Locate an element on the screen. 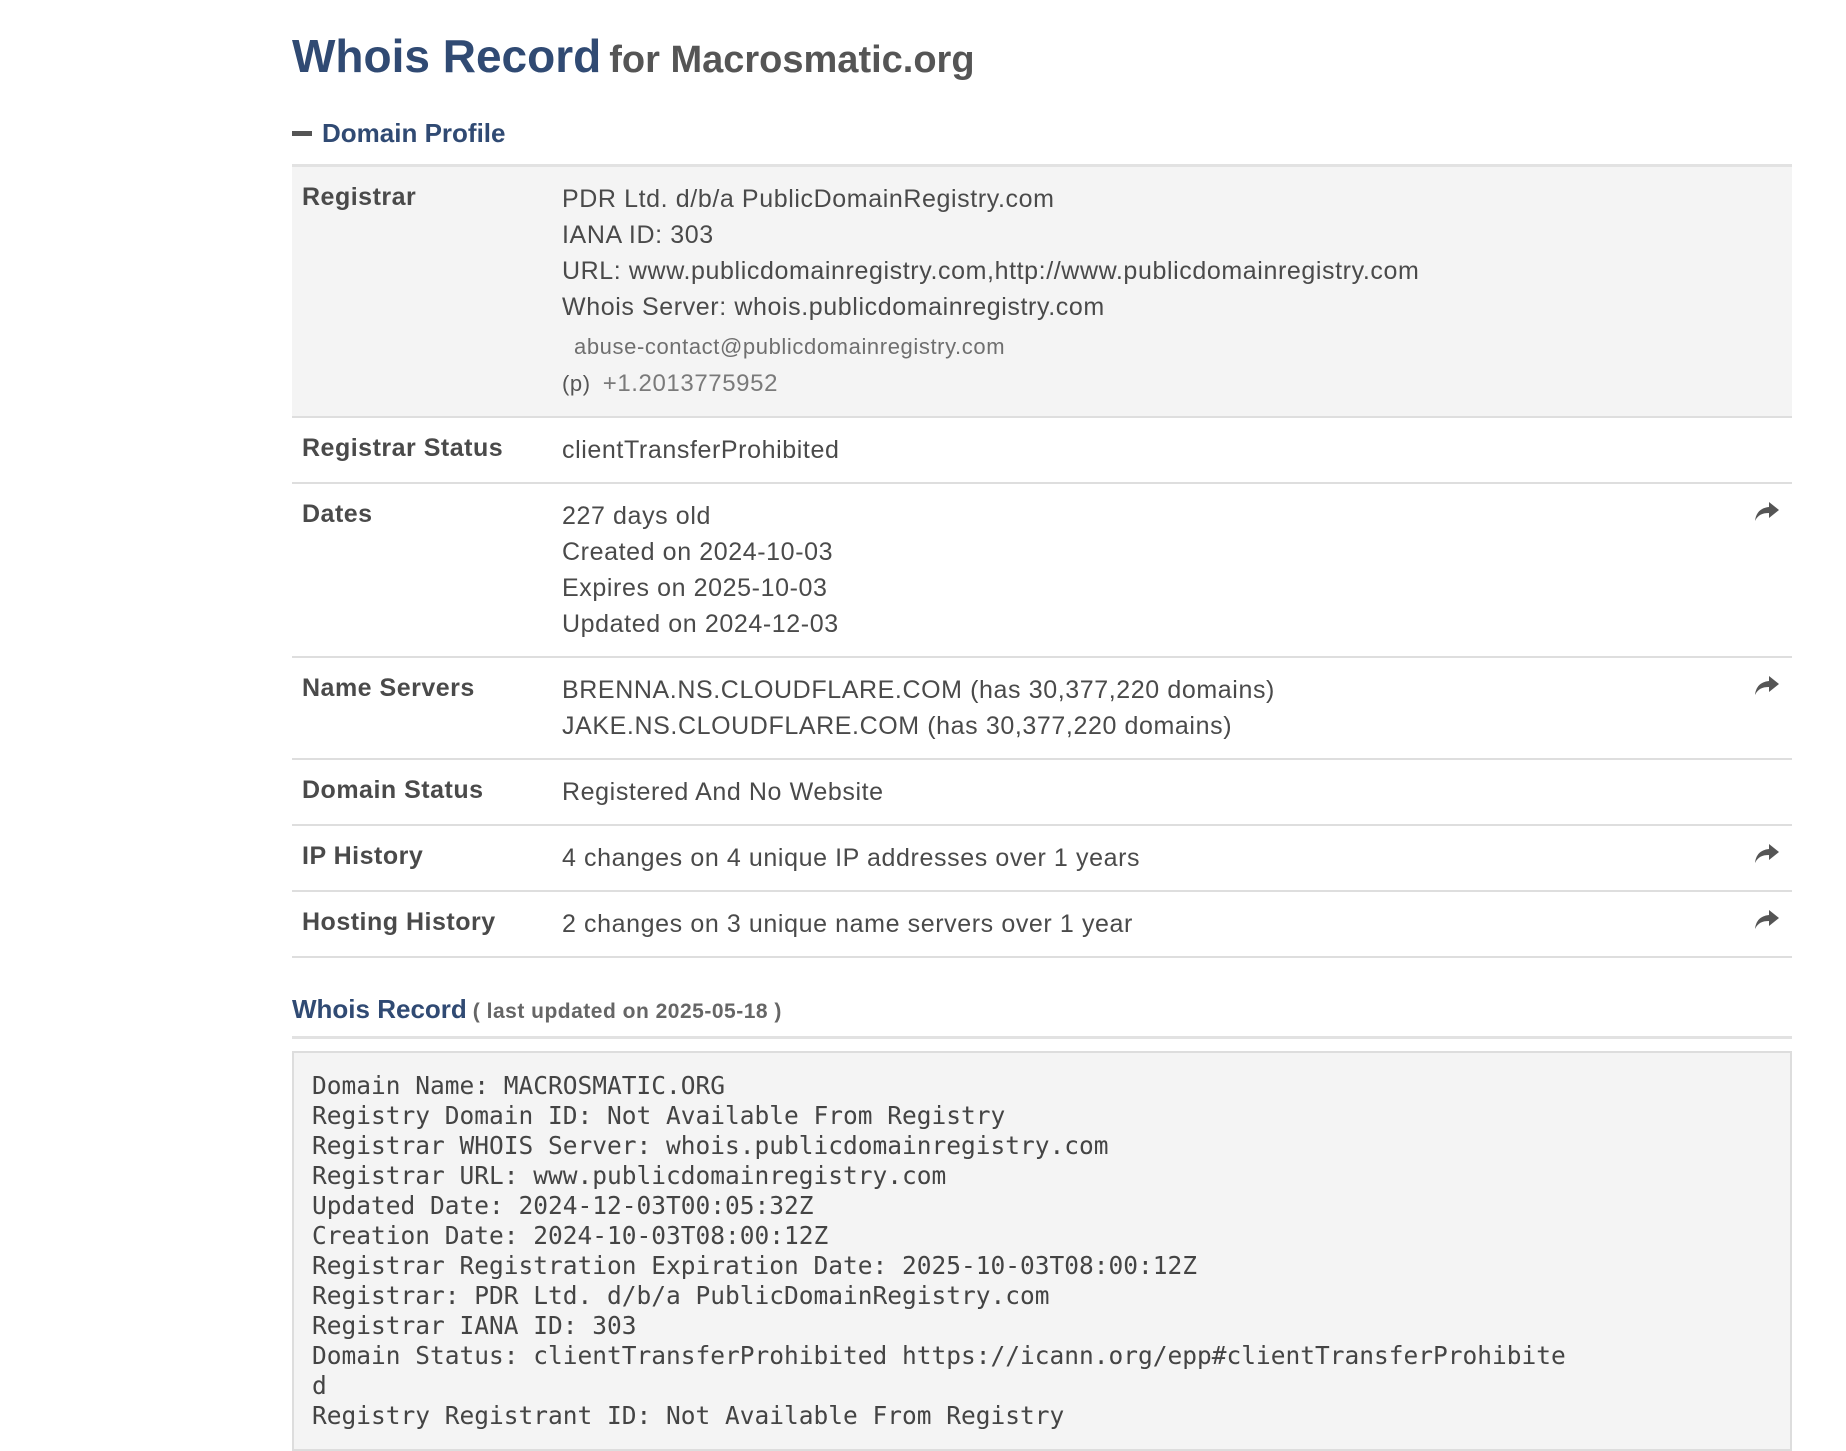 This screenshot has height=1451, width=1846. domain-profile-toggle: Domain Profile is located at coordinates (1042, 133).